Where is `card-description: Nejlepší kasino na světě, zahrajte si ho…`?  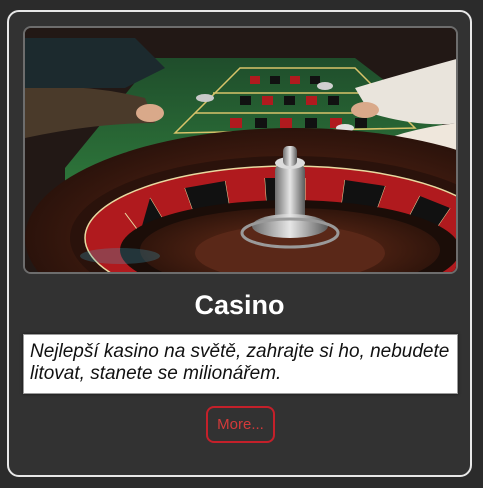
card-description: Nejlepší kasino na světě, zahrajte si ho… is located at coordinates (240, 364).